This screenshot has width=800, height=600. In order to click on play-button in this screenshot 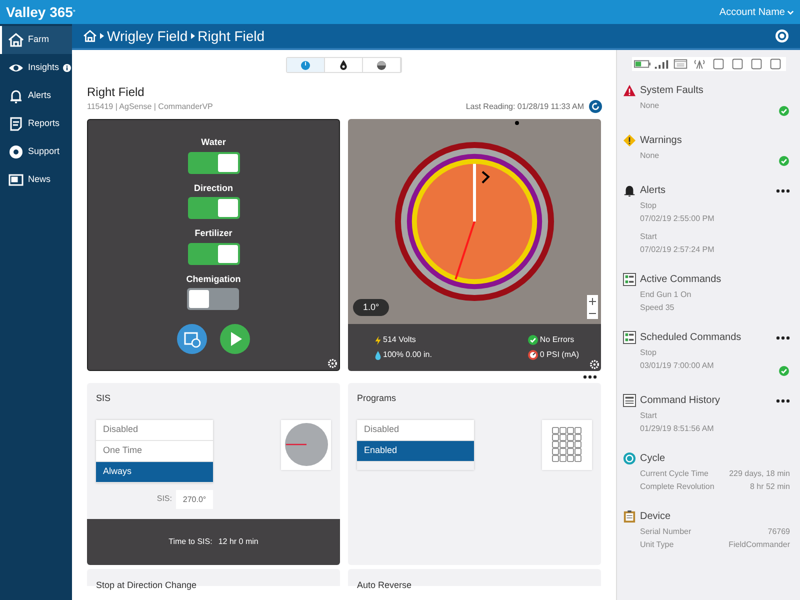, I will do `click(235, 339)`.